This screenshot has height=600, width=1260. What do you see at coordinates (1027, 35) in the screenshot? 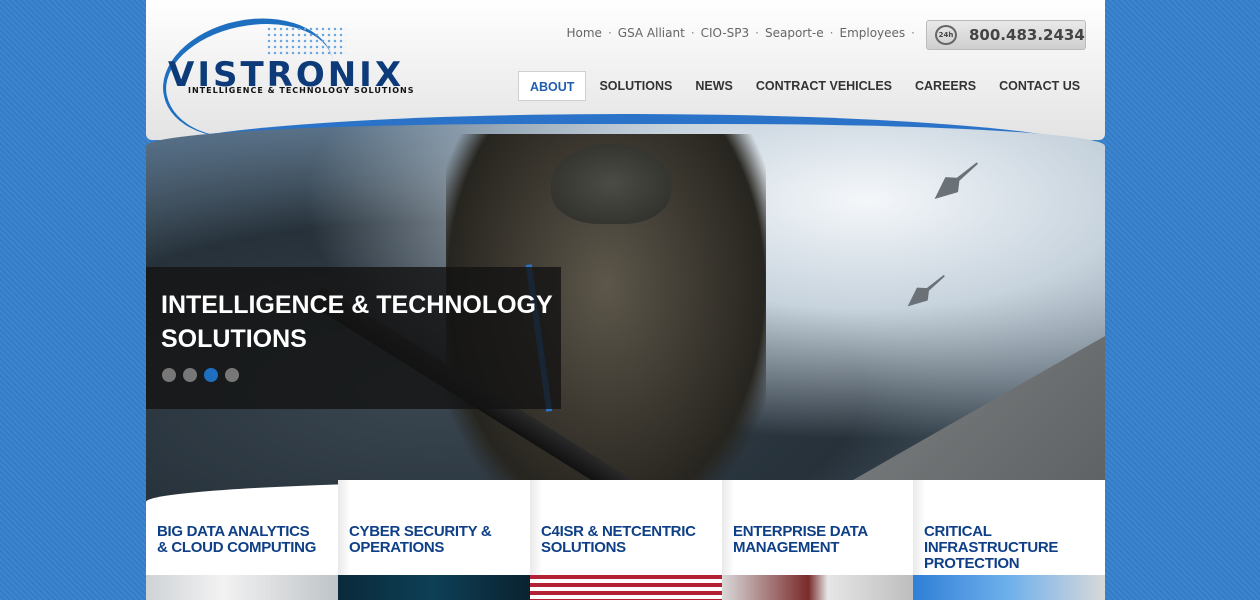
I see `phone-number: 800.483.2434` at bounding box center [1027, 35].